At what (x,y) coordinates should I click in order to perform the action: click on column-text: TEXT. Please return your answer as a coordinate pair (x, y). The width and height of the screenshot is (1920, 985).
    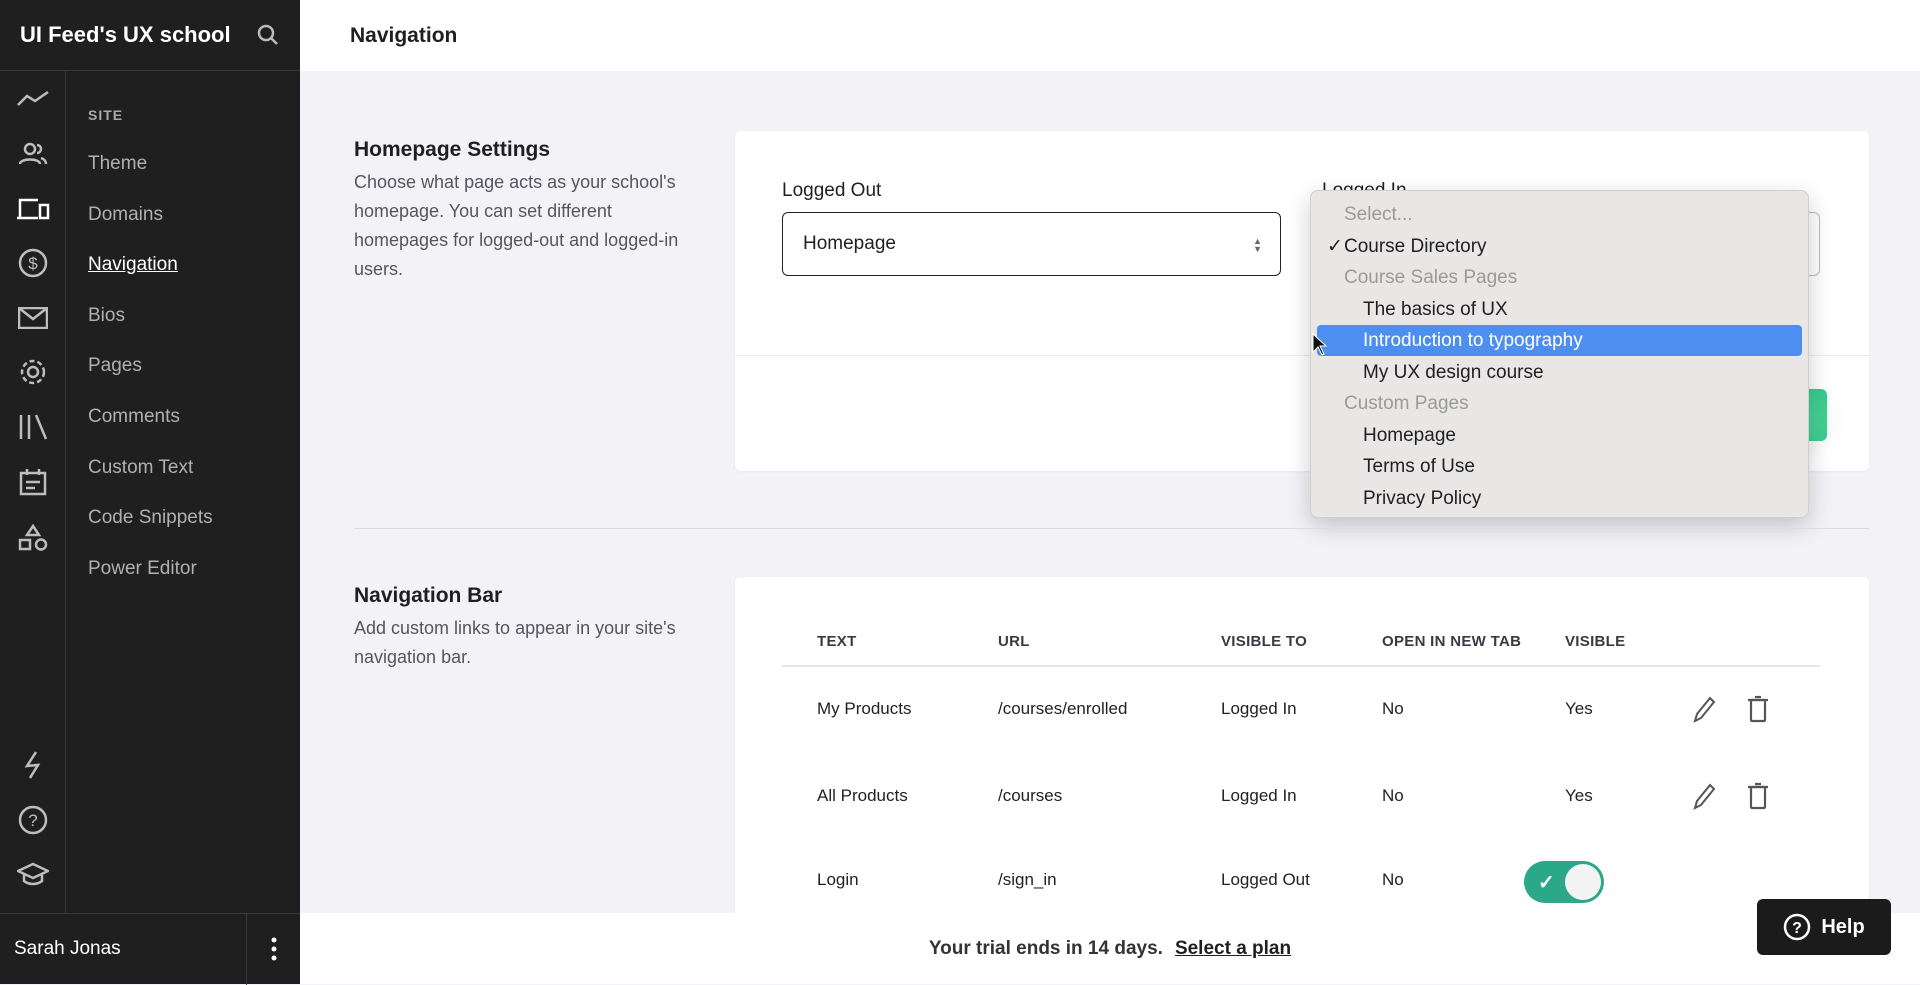
    Looking at the image, I should click on (837, 641).